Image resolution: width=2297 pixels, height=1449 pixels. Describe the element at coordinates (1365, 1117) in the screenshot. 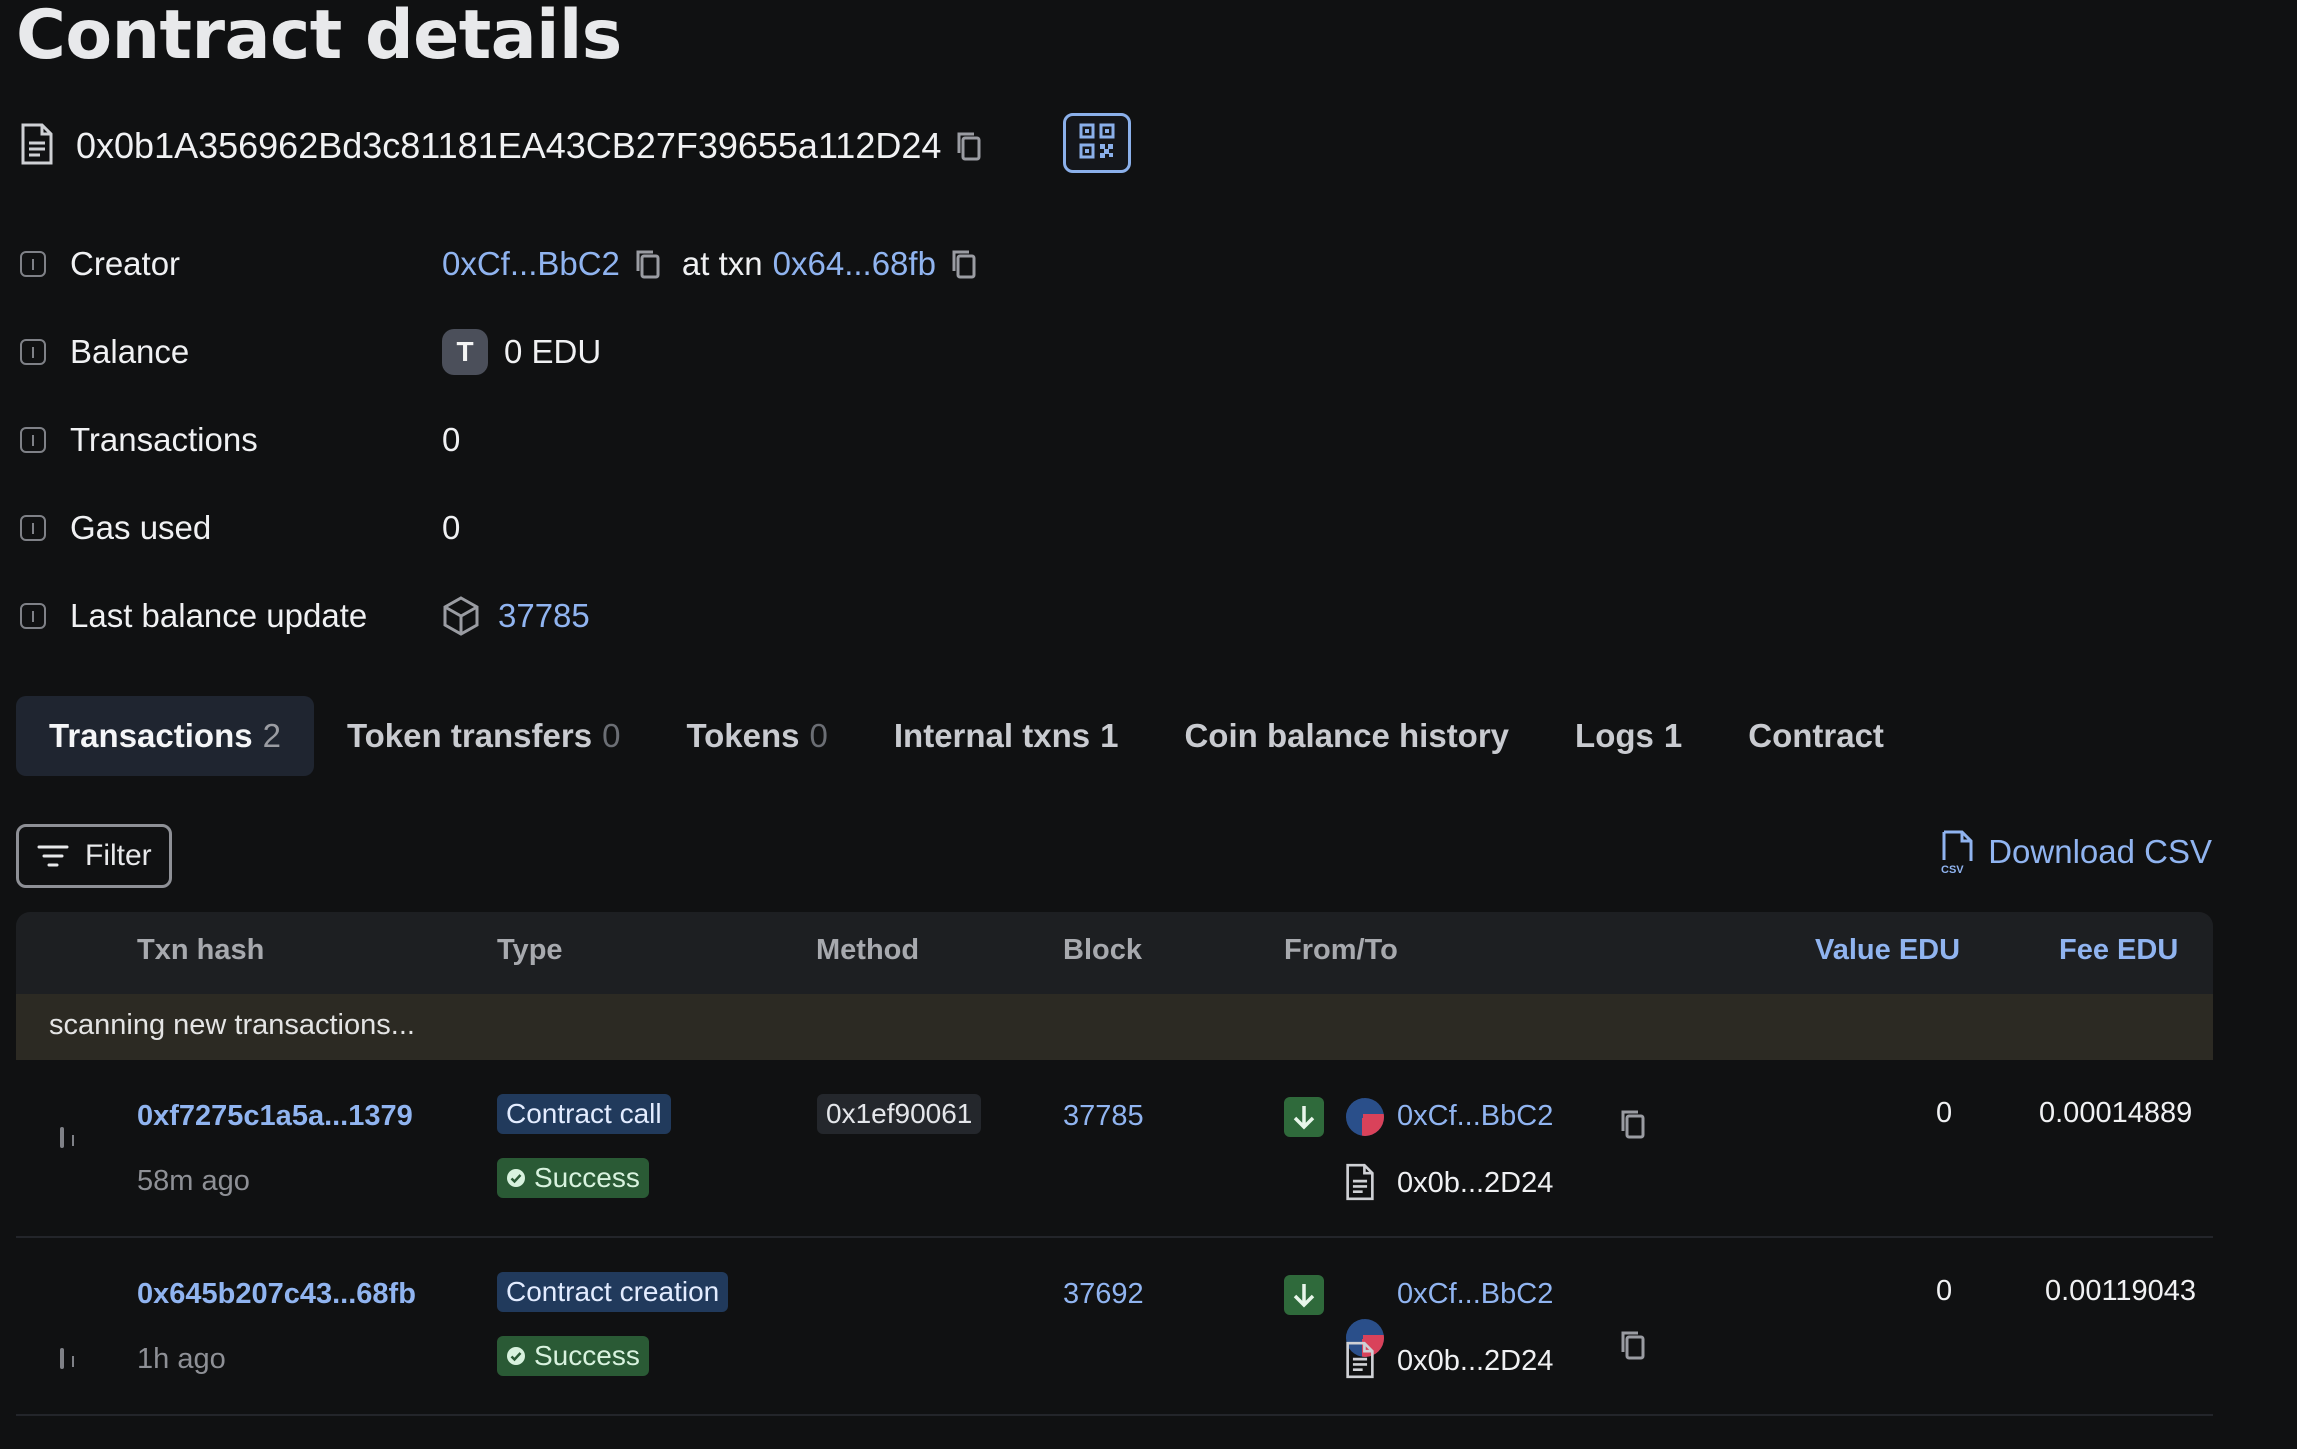

I see `avatar` at that location.